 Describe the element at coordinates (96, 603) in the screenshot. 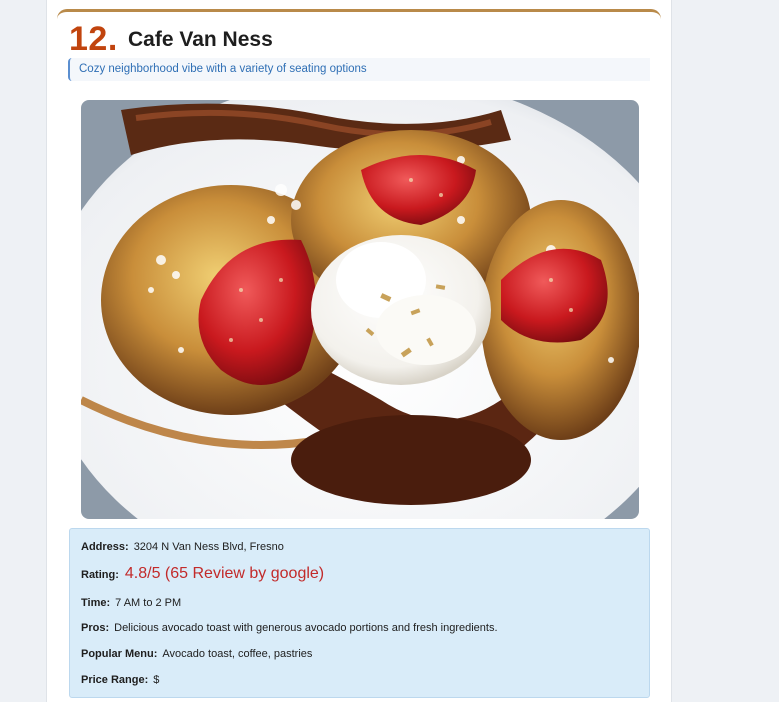

I see `hours-label: Time:` at that location.